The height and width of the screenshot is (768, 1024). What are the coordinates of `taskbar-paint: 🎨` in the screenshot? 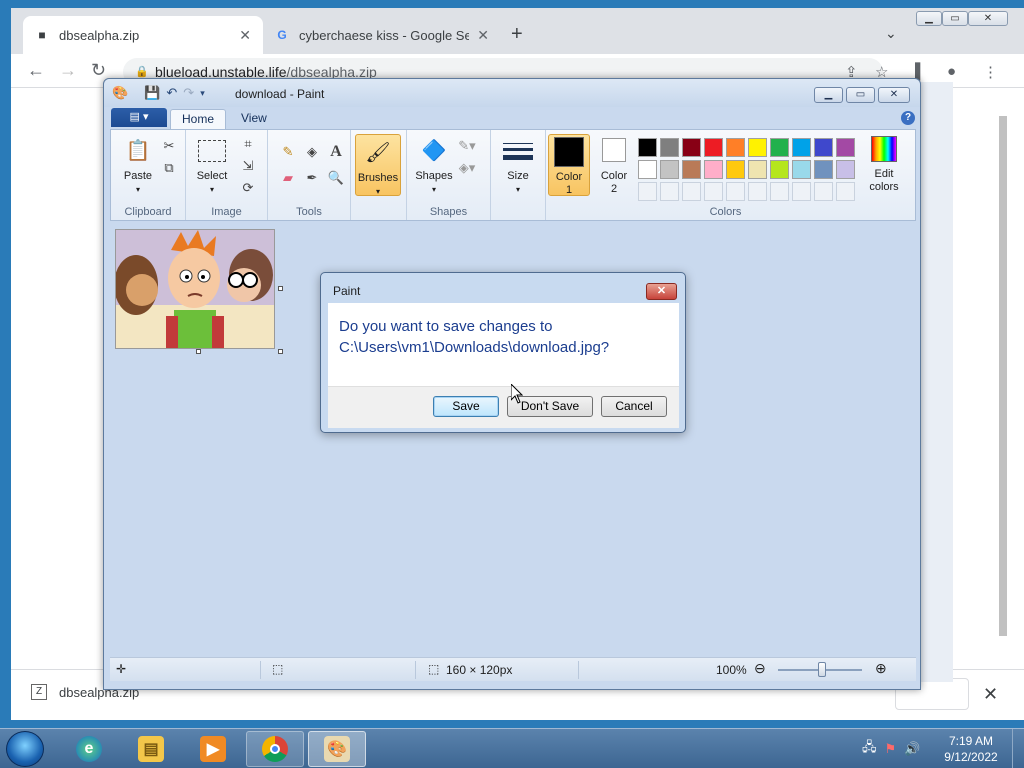 It's located at (337, 749).